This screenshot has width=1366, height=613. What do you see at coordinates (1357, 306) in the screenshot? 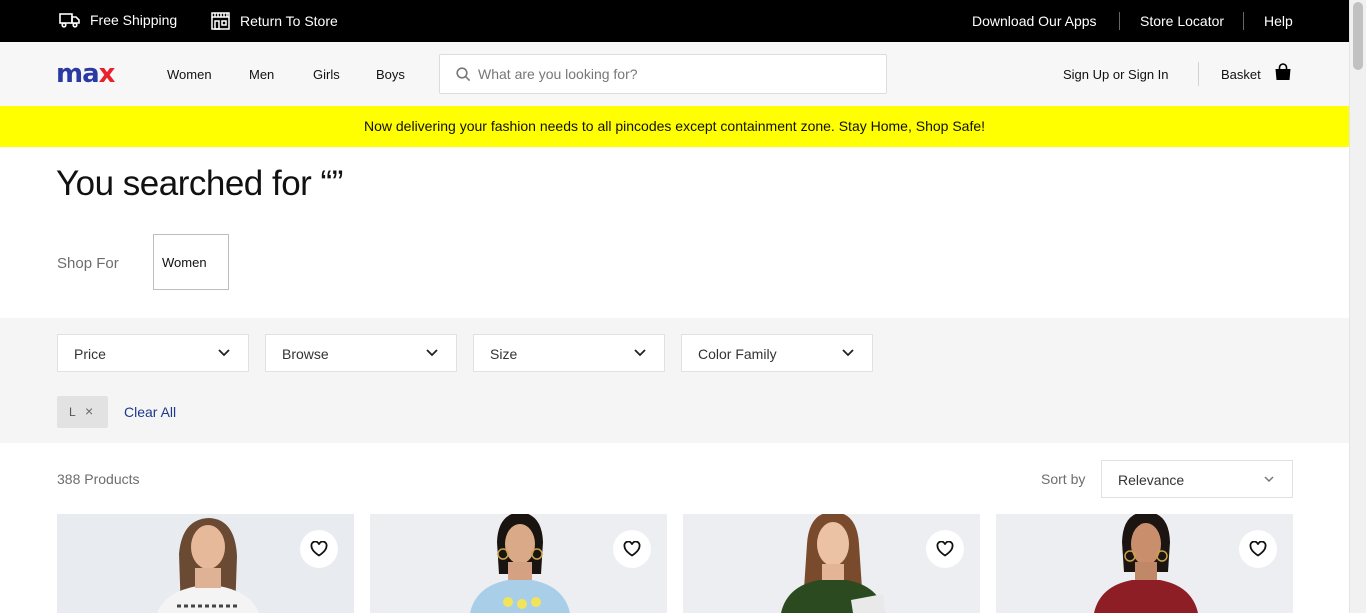
I see `page-scrollbar` at bounding box center [1357, 306].